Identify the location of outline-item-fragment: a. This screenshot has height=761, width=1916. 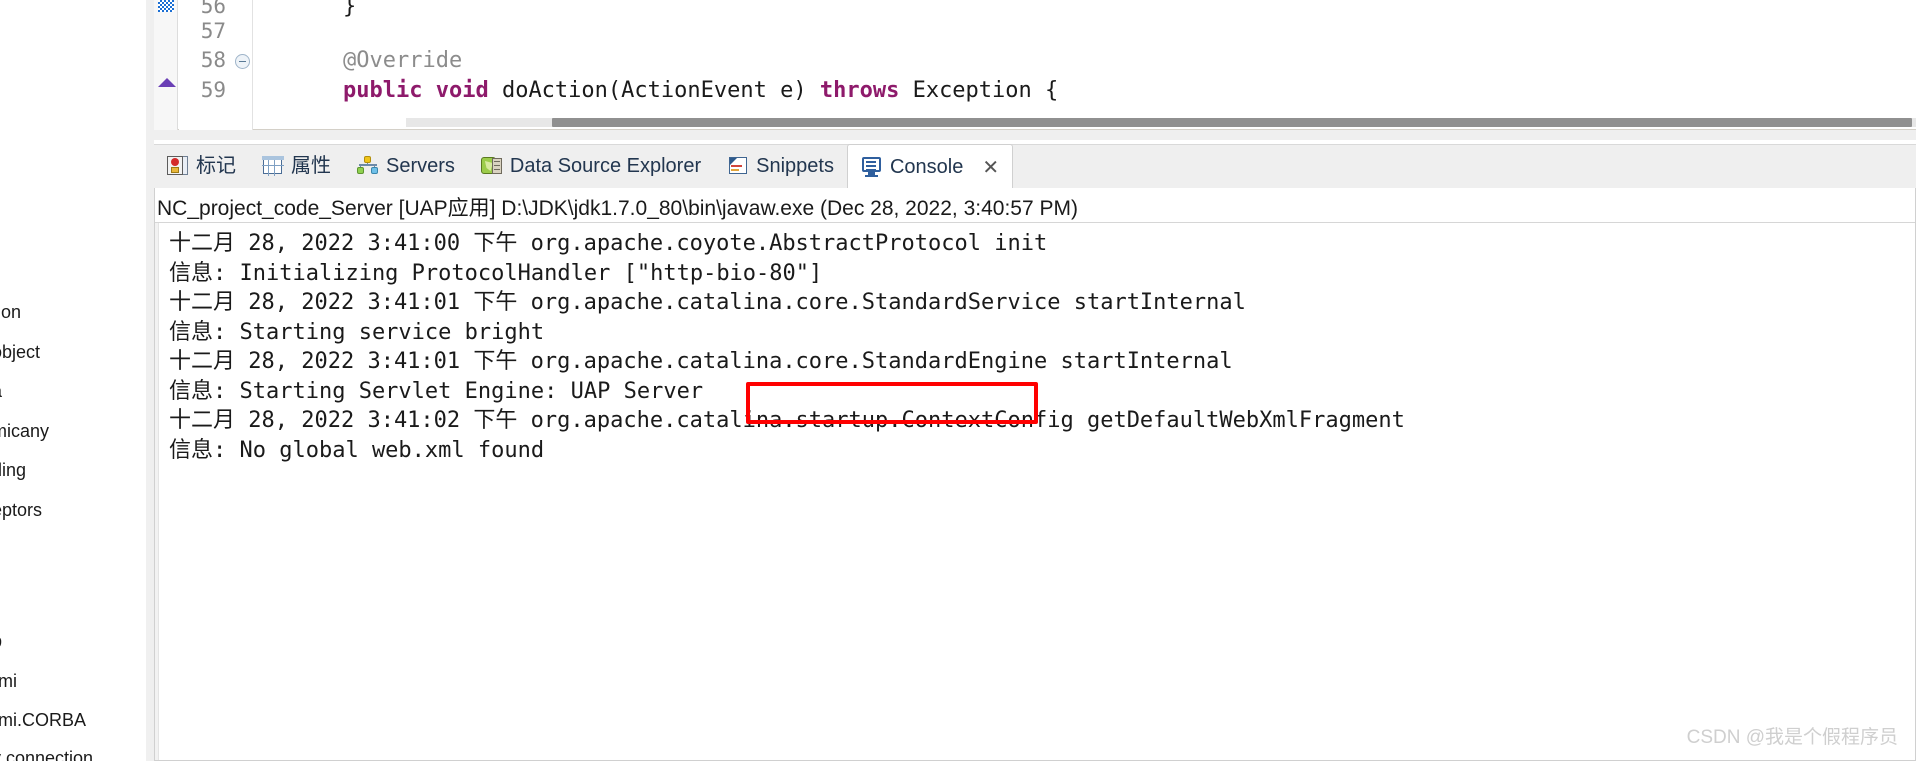
(1, 391).